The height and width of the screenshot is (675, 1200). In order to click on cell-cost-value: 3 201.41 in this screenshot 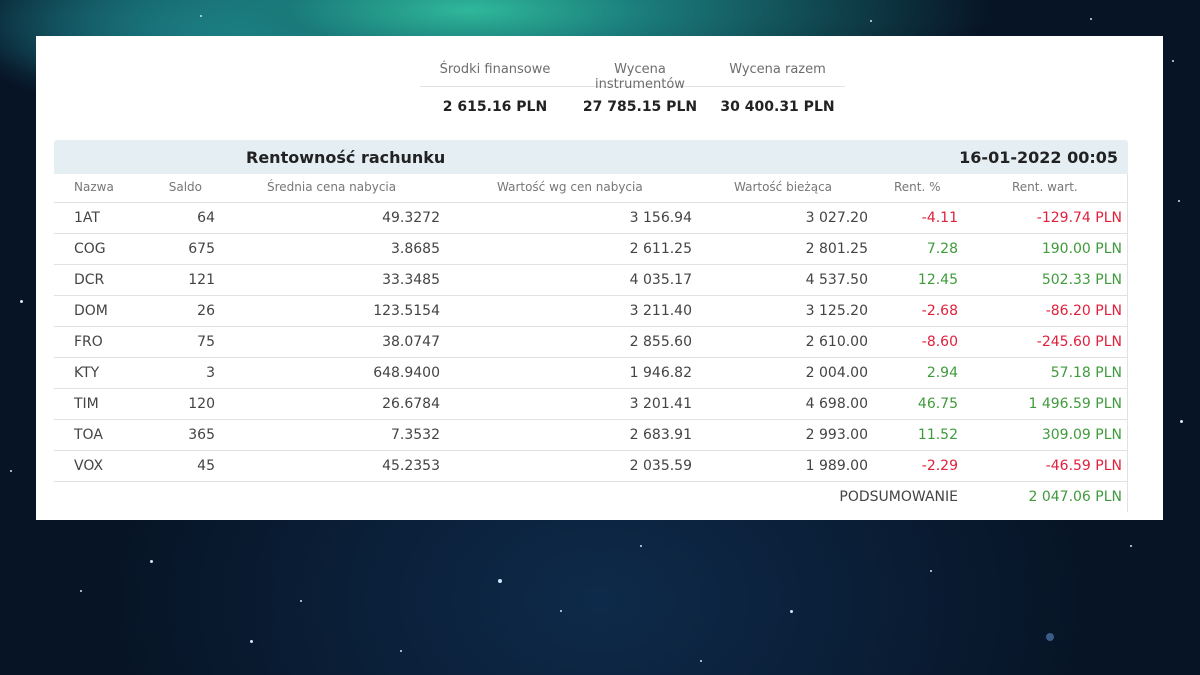, I will do `click(660, 404)`.